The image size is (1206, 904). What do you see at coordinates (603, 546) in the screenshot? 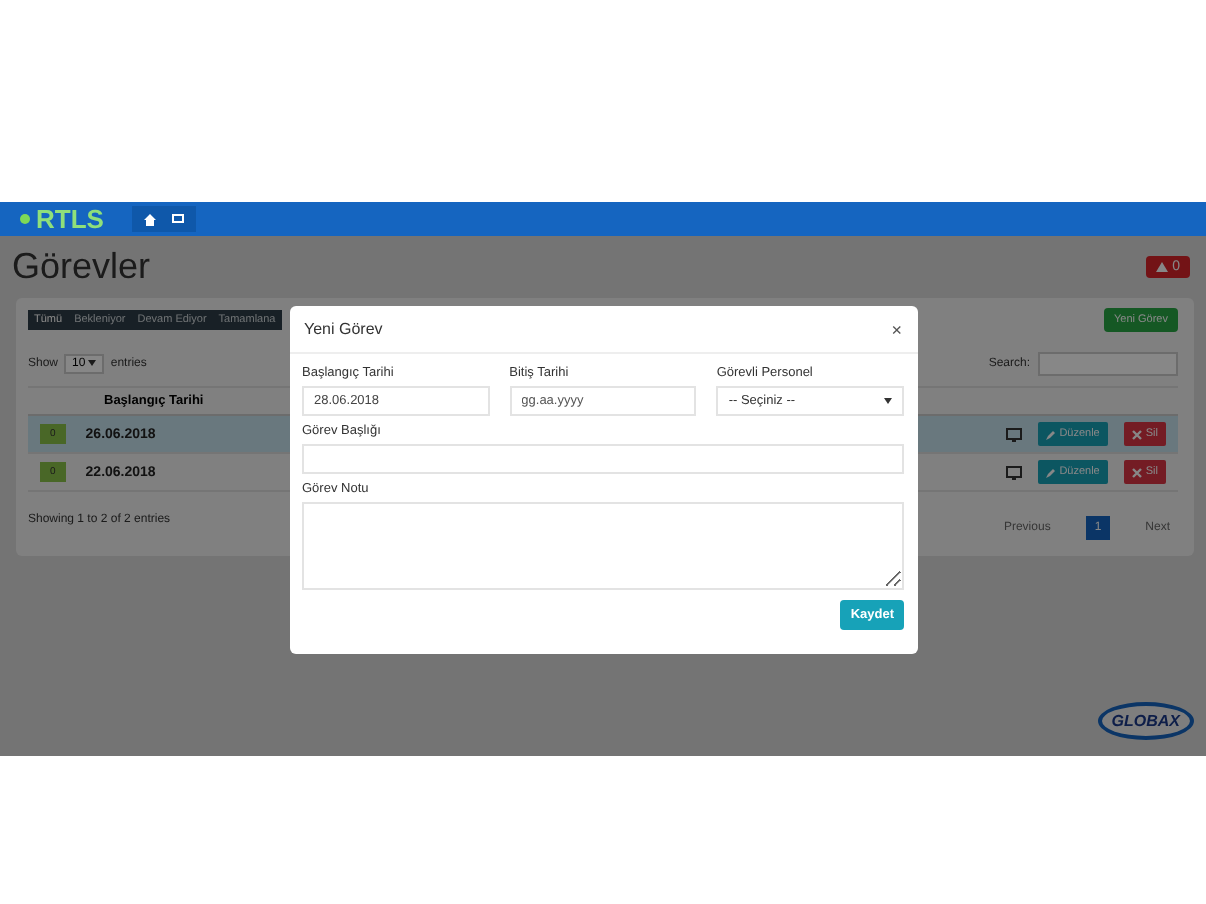
I see `note-field` at bounding box center [603, 546].